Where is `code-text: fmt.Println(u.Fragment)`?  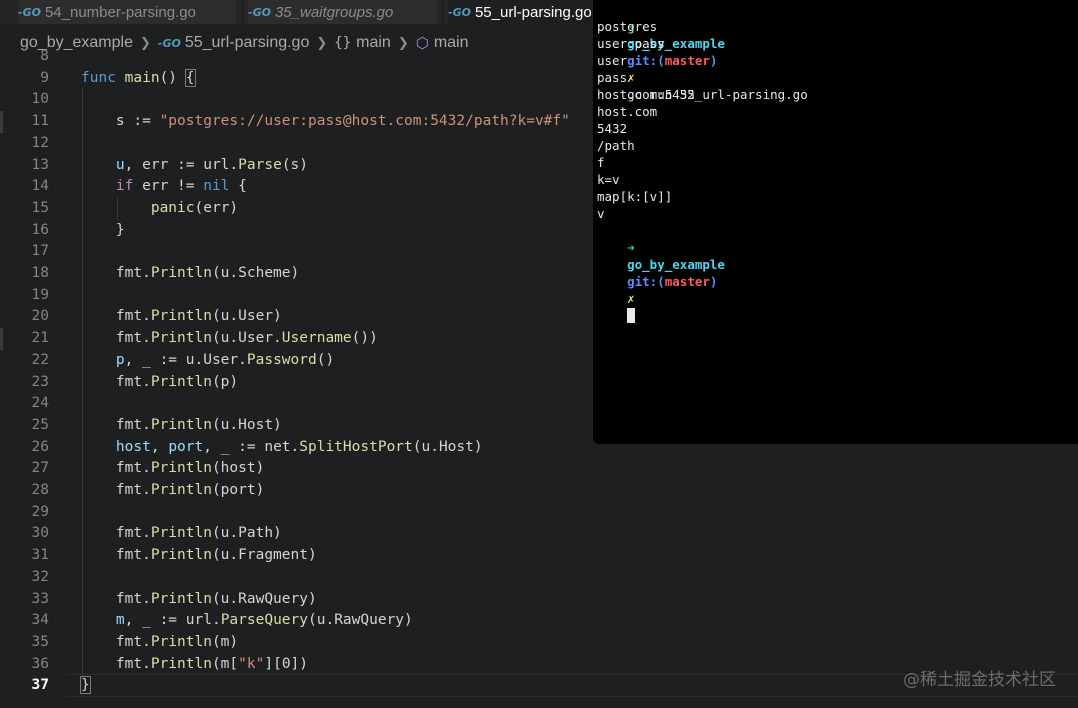
code-text: fmt.Println(u.Fragment) is located at coordinates (199, 555).